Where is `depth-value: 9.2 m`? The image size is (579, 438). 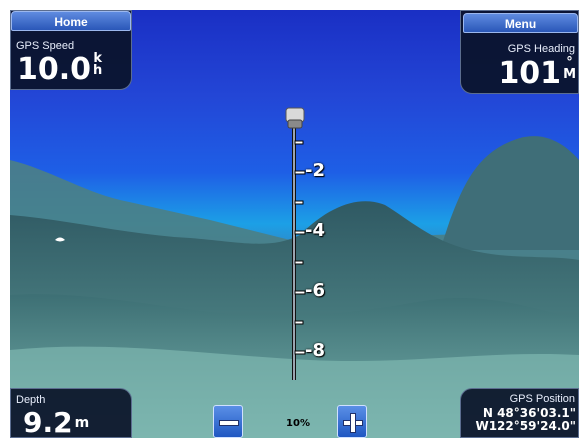
depth-value: 9.2 m is located at coordinates (56, 422).